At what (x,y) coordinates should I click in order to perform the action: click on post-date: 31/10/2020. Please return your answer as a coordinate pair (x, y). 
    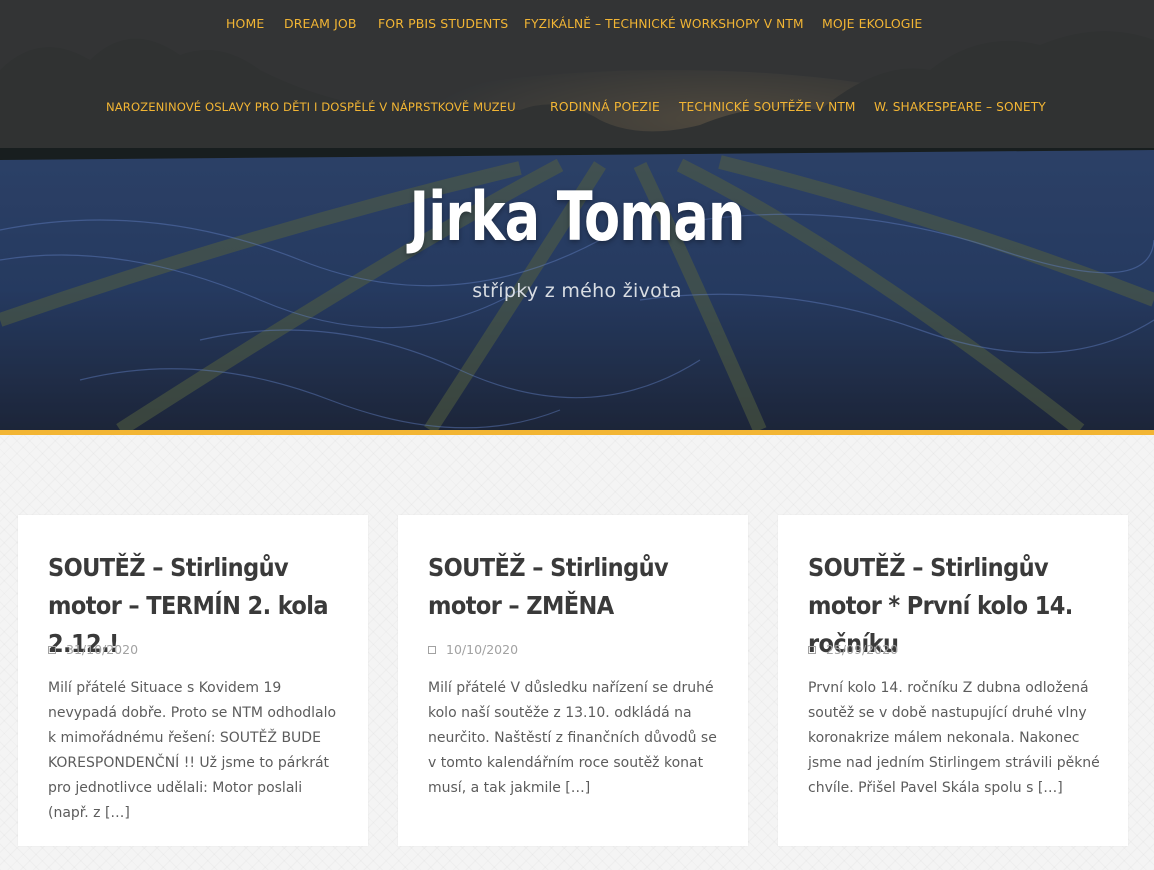
    Looking at the image, I should click on (93, 650).